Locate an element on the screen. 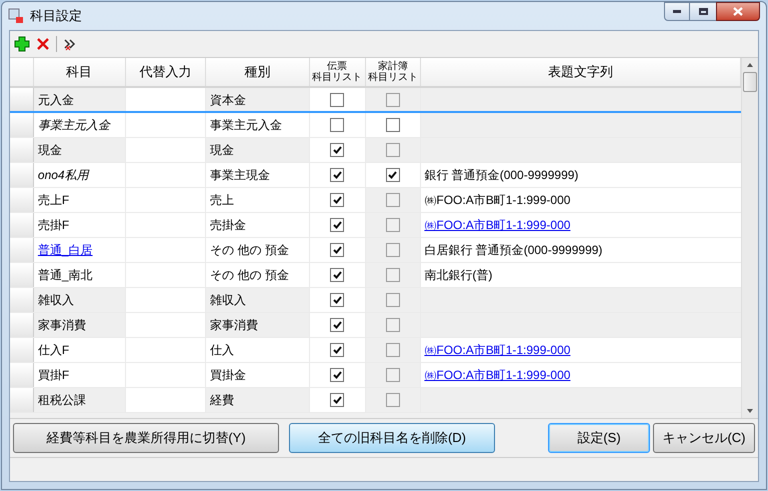 The width and height of the screenshot is (768, 491). table-cell-text: ono4私用 is located at coordinates (63, 175).